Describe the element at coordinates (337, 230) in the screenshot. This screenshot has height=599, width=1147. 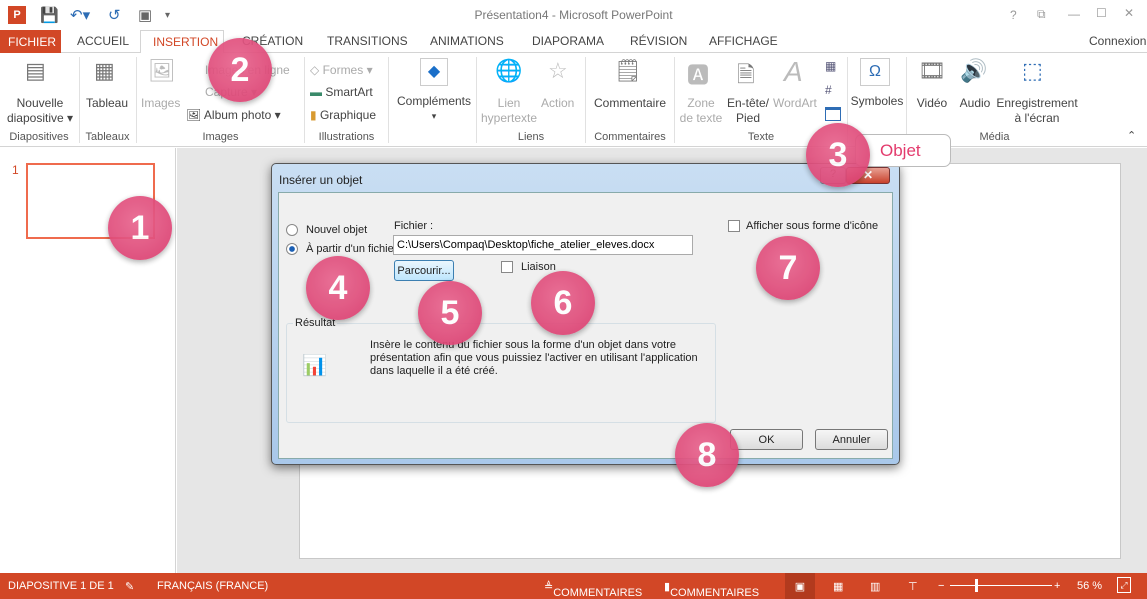
I see `new-object-label: Nouvel objet` at that location.